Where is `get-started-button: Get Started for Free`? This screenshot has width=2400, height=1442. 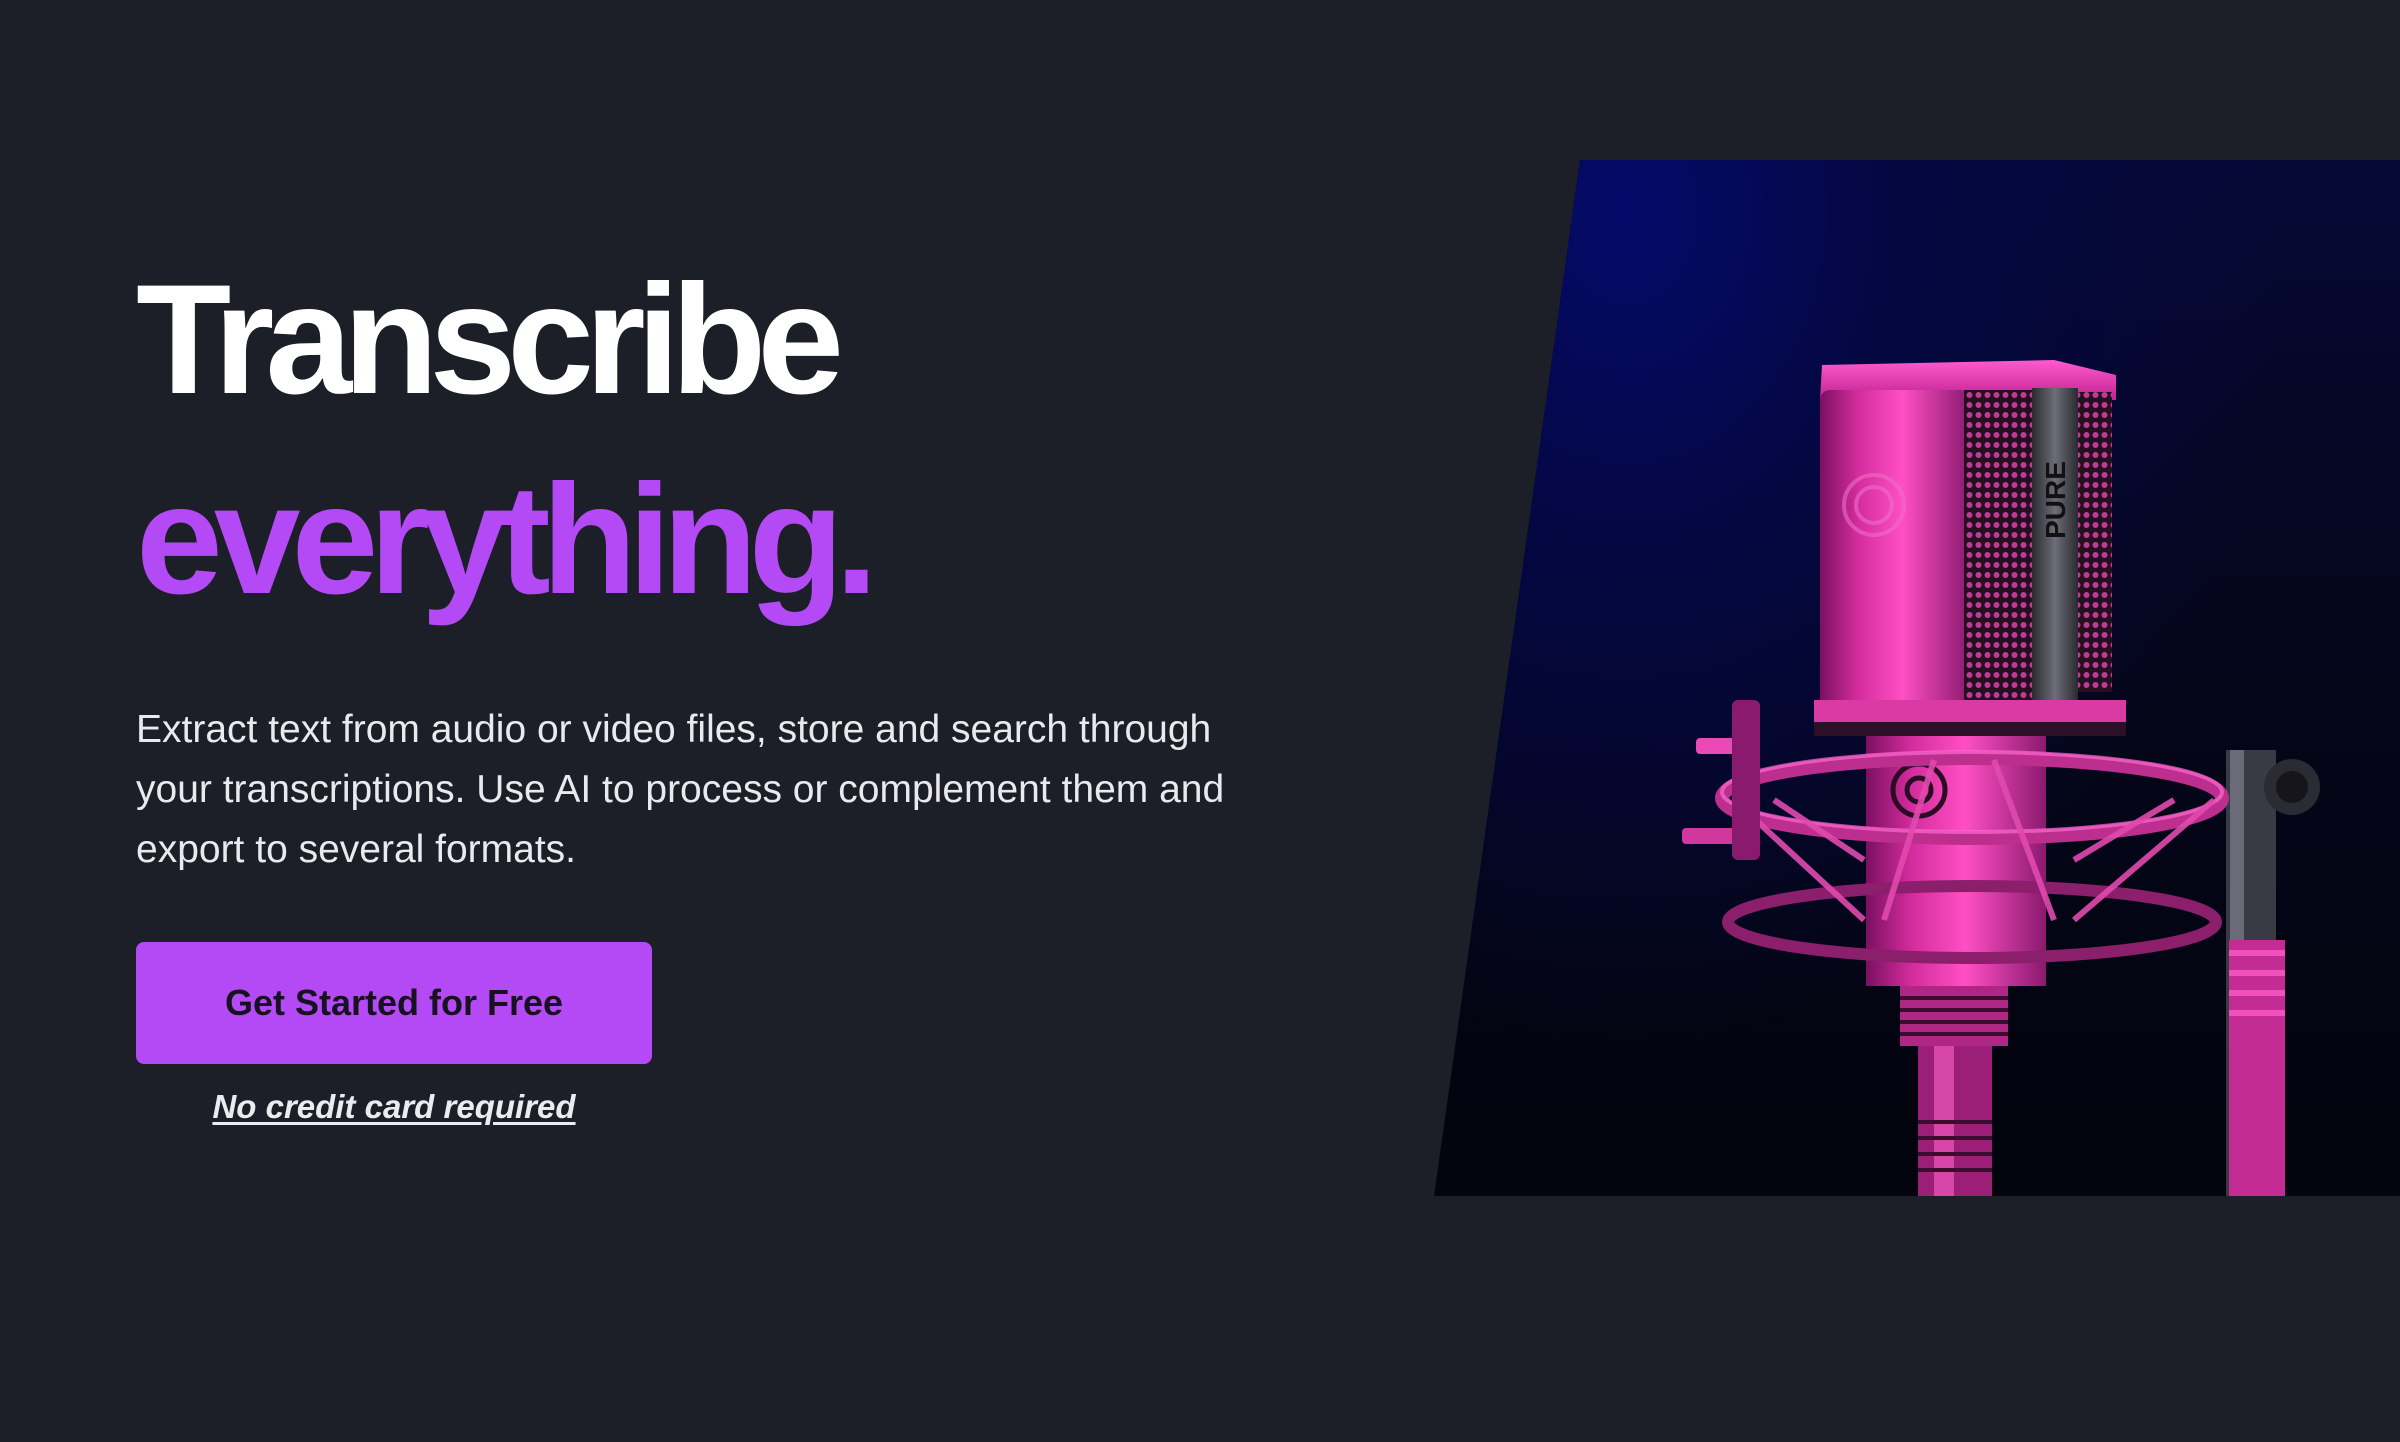
get-started-button: Get Started for Free is located at coordinates (394, 1003).